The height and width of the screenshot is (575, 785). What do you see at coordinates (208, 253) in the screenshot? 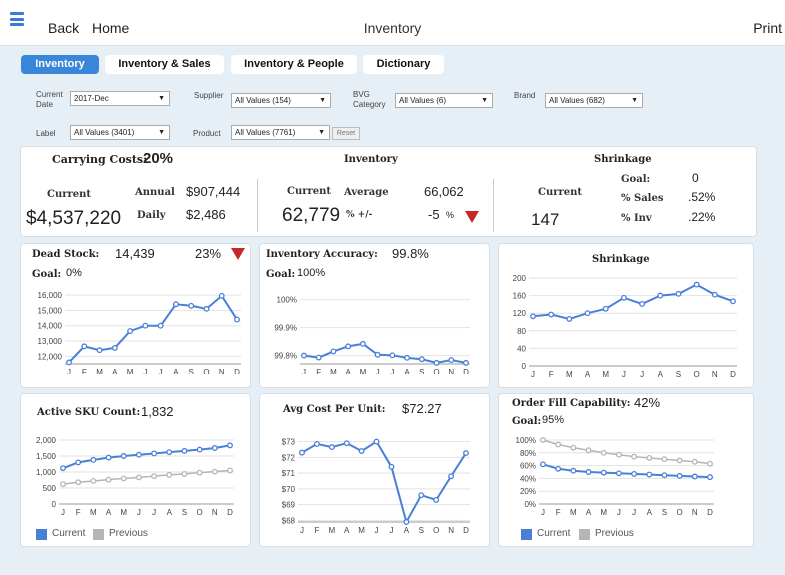
I see `dead-stock-pct: 23%` at bounding box center [208, 253].